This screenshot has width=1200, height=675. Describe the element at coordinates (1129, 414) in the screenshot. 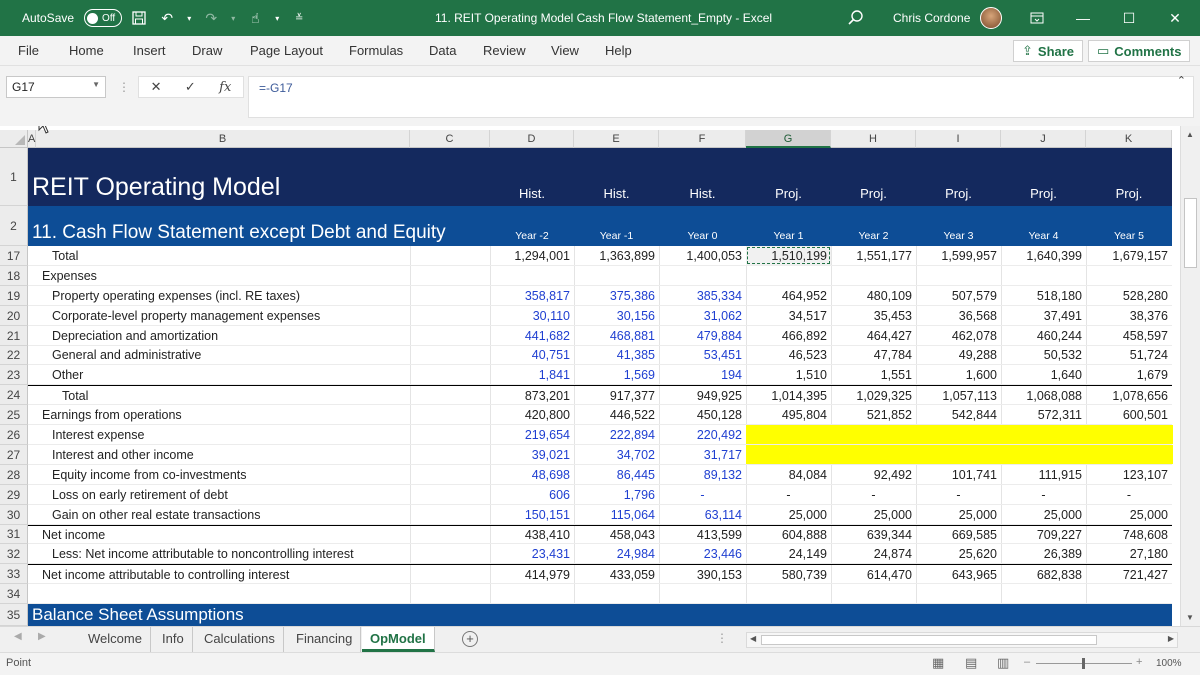

I see `cell-k25: 600,501` at that location.